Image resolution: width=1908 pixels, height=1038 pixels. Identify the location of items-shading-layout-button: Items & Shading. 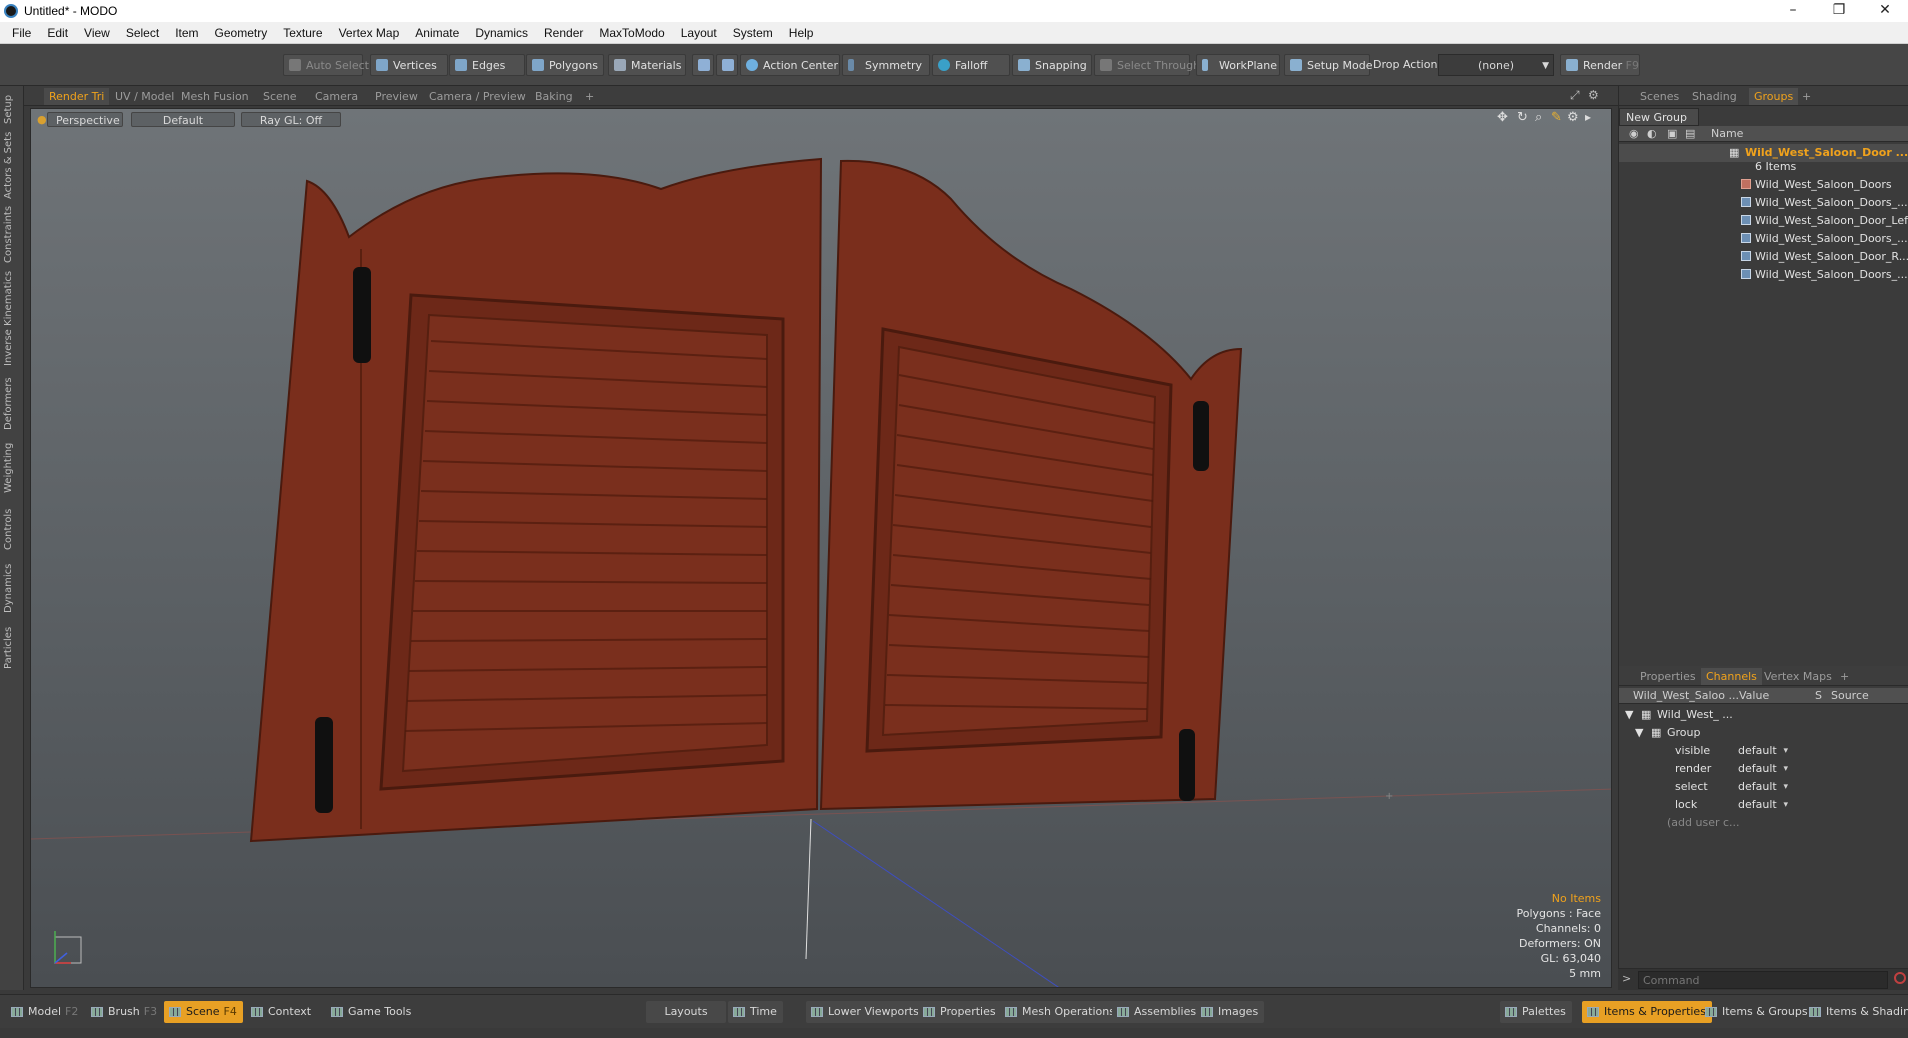
(1856, 1012).